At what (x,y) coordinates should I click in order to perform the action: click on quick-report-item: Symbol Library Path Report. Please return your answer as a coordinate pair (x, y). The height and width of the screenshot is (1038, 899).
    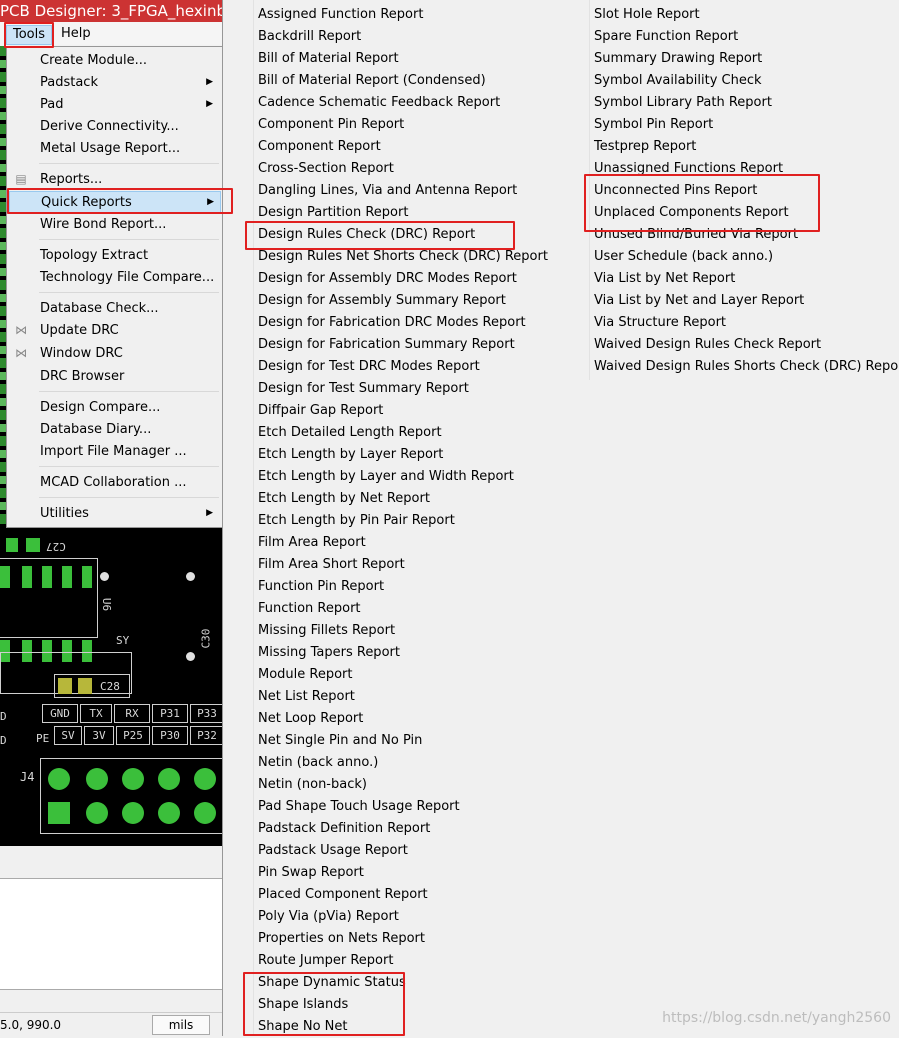
    Looking at the image, I should click on (746, 103).